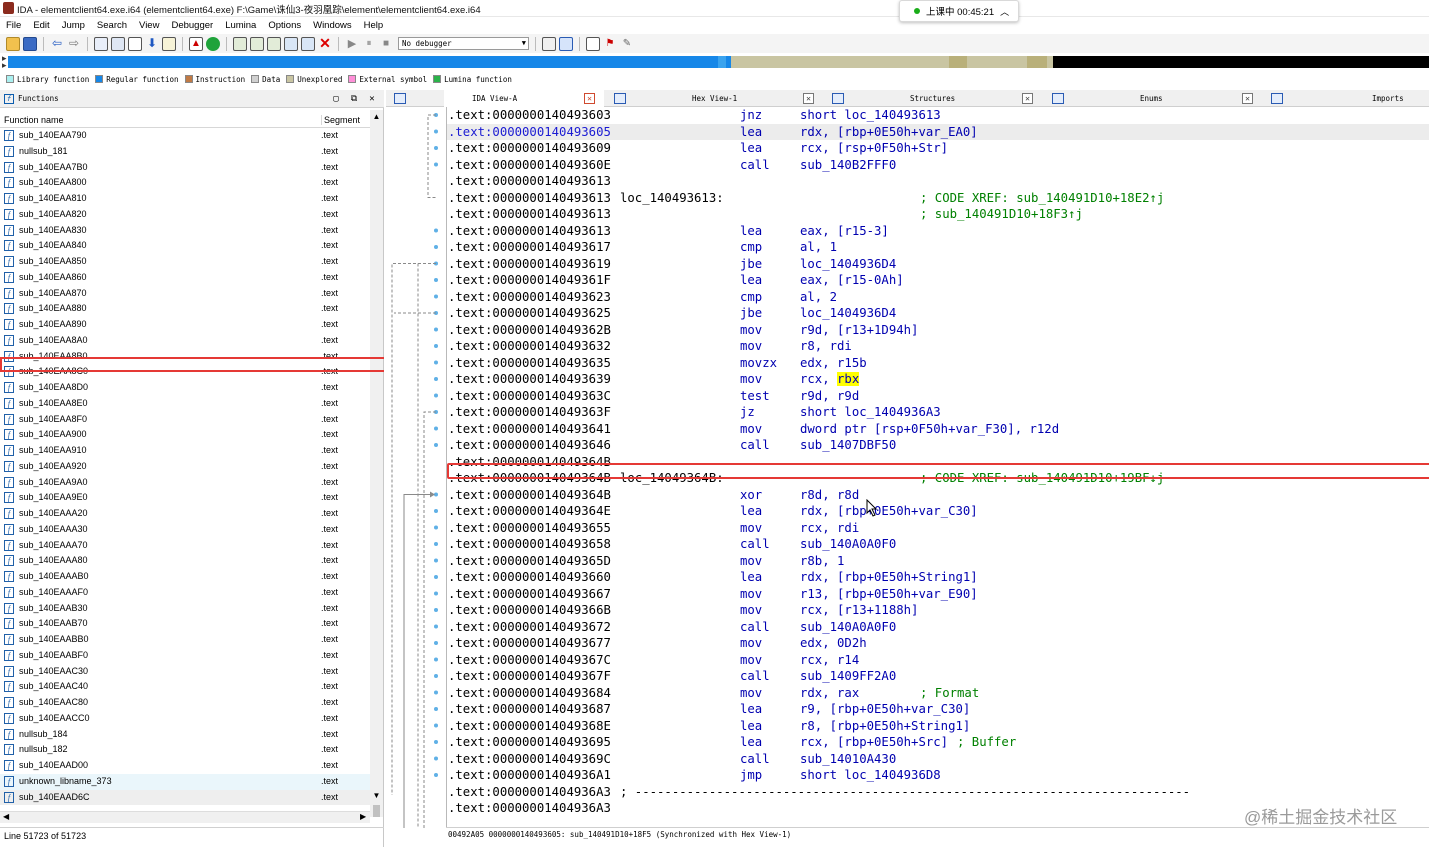 The width and height of the screenshot is (1429, 847). I want to click on disassembly-line: .text:000000014049367C mov rcx, r14, so click(938, 660).